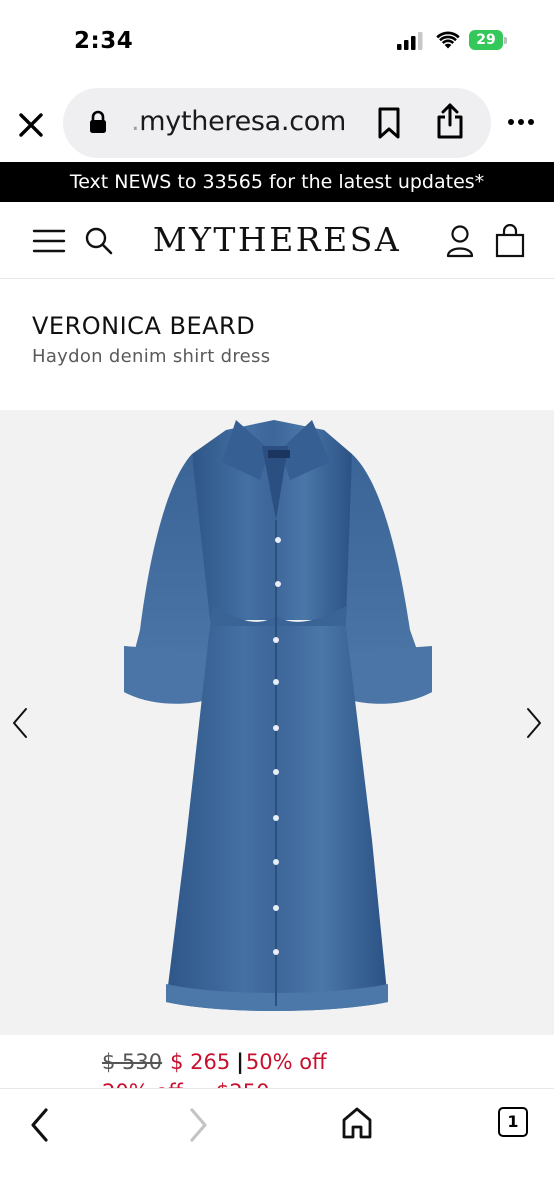  What do you see at coordinates (450, 121) in the screenshot?
I see `share-icon` at bounding box center [450, 121].